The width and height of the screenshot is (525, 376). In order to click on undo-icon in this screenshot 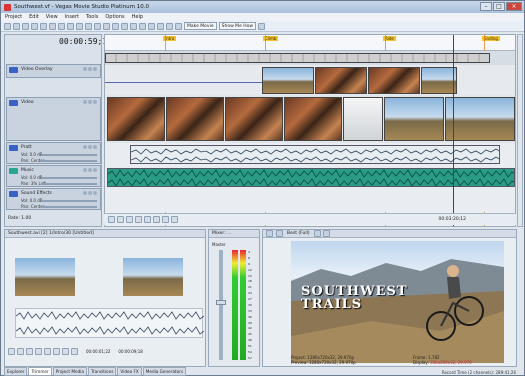, I will do `click(88, 26)`.